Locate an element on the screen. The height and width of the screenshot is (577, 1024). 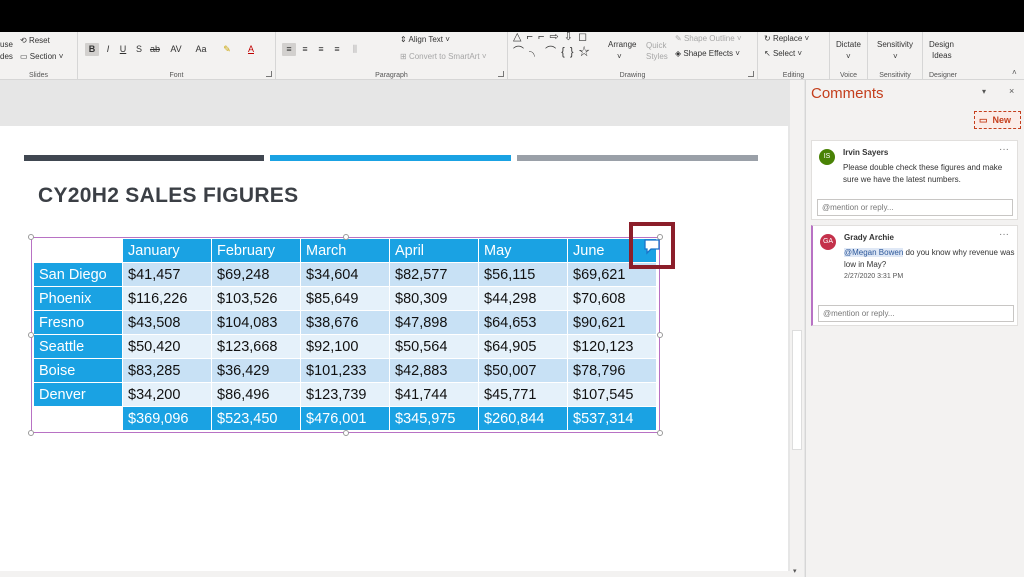
strikethrough-button: ab is located at coordinates (155, 49).